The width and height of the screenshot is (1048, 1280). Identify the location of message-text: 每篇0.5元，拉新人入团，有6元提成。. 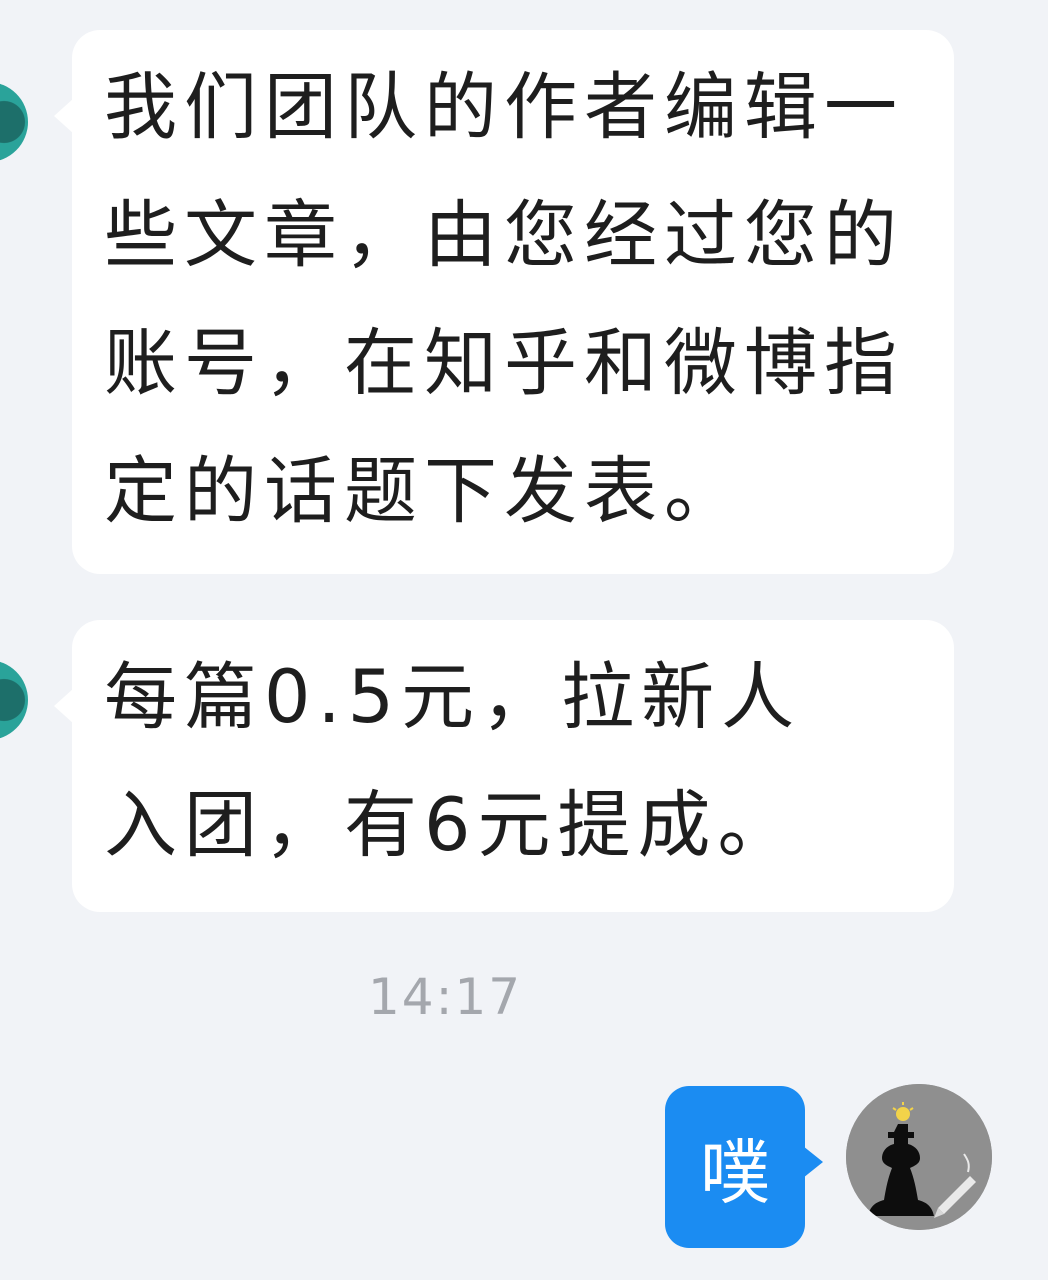
(453, 761).